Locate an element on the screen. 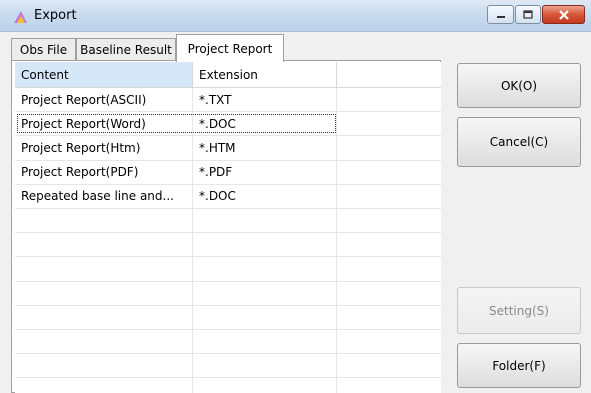 Image resolution: width=591 pixels, height=393 pixels. minimize-button is located at coordinates (500, 14).